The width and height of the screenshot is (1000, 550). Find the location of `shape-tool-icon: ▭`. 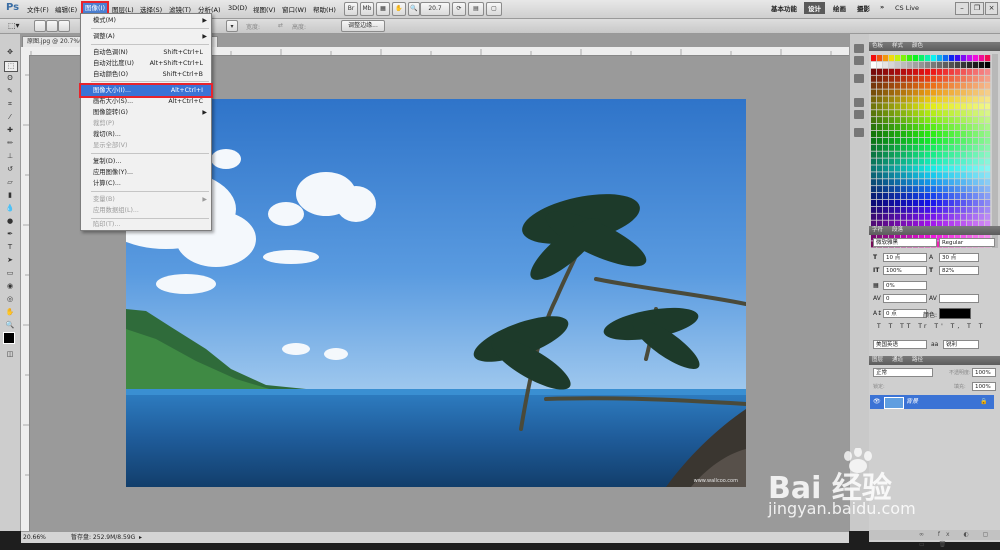

shape-tool-icon: ▭ is located at coordinates (10, 273).